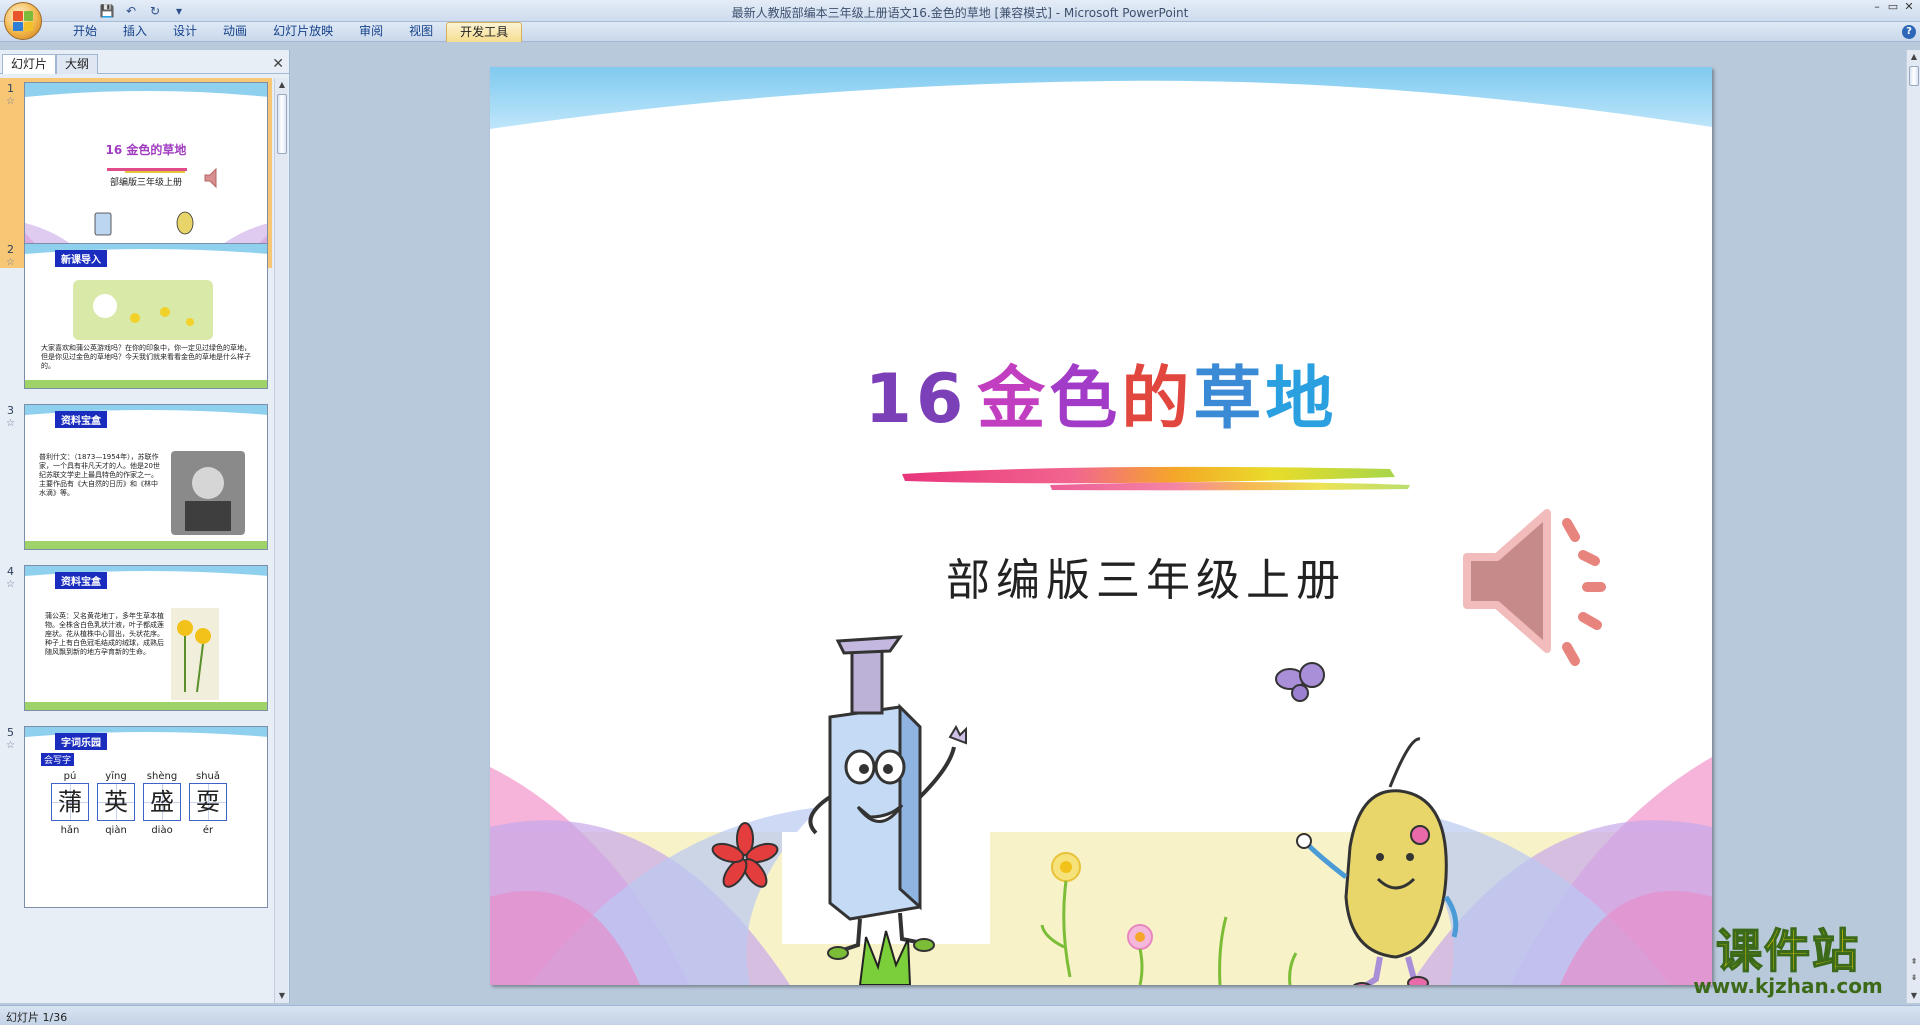  Describe the element at coordinates (1909, 32) in the screenshot. I see `help-icon: ?` at that location.